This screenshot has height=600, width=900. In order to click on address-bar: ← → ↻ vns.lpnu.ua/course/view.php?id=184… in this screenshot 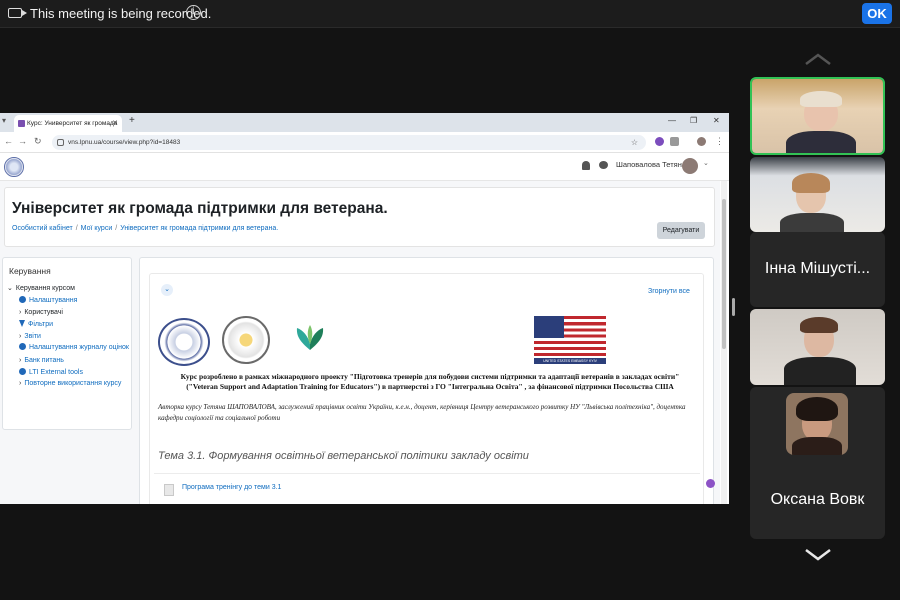, I will do `click(364, 142)`.